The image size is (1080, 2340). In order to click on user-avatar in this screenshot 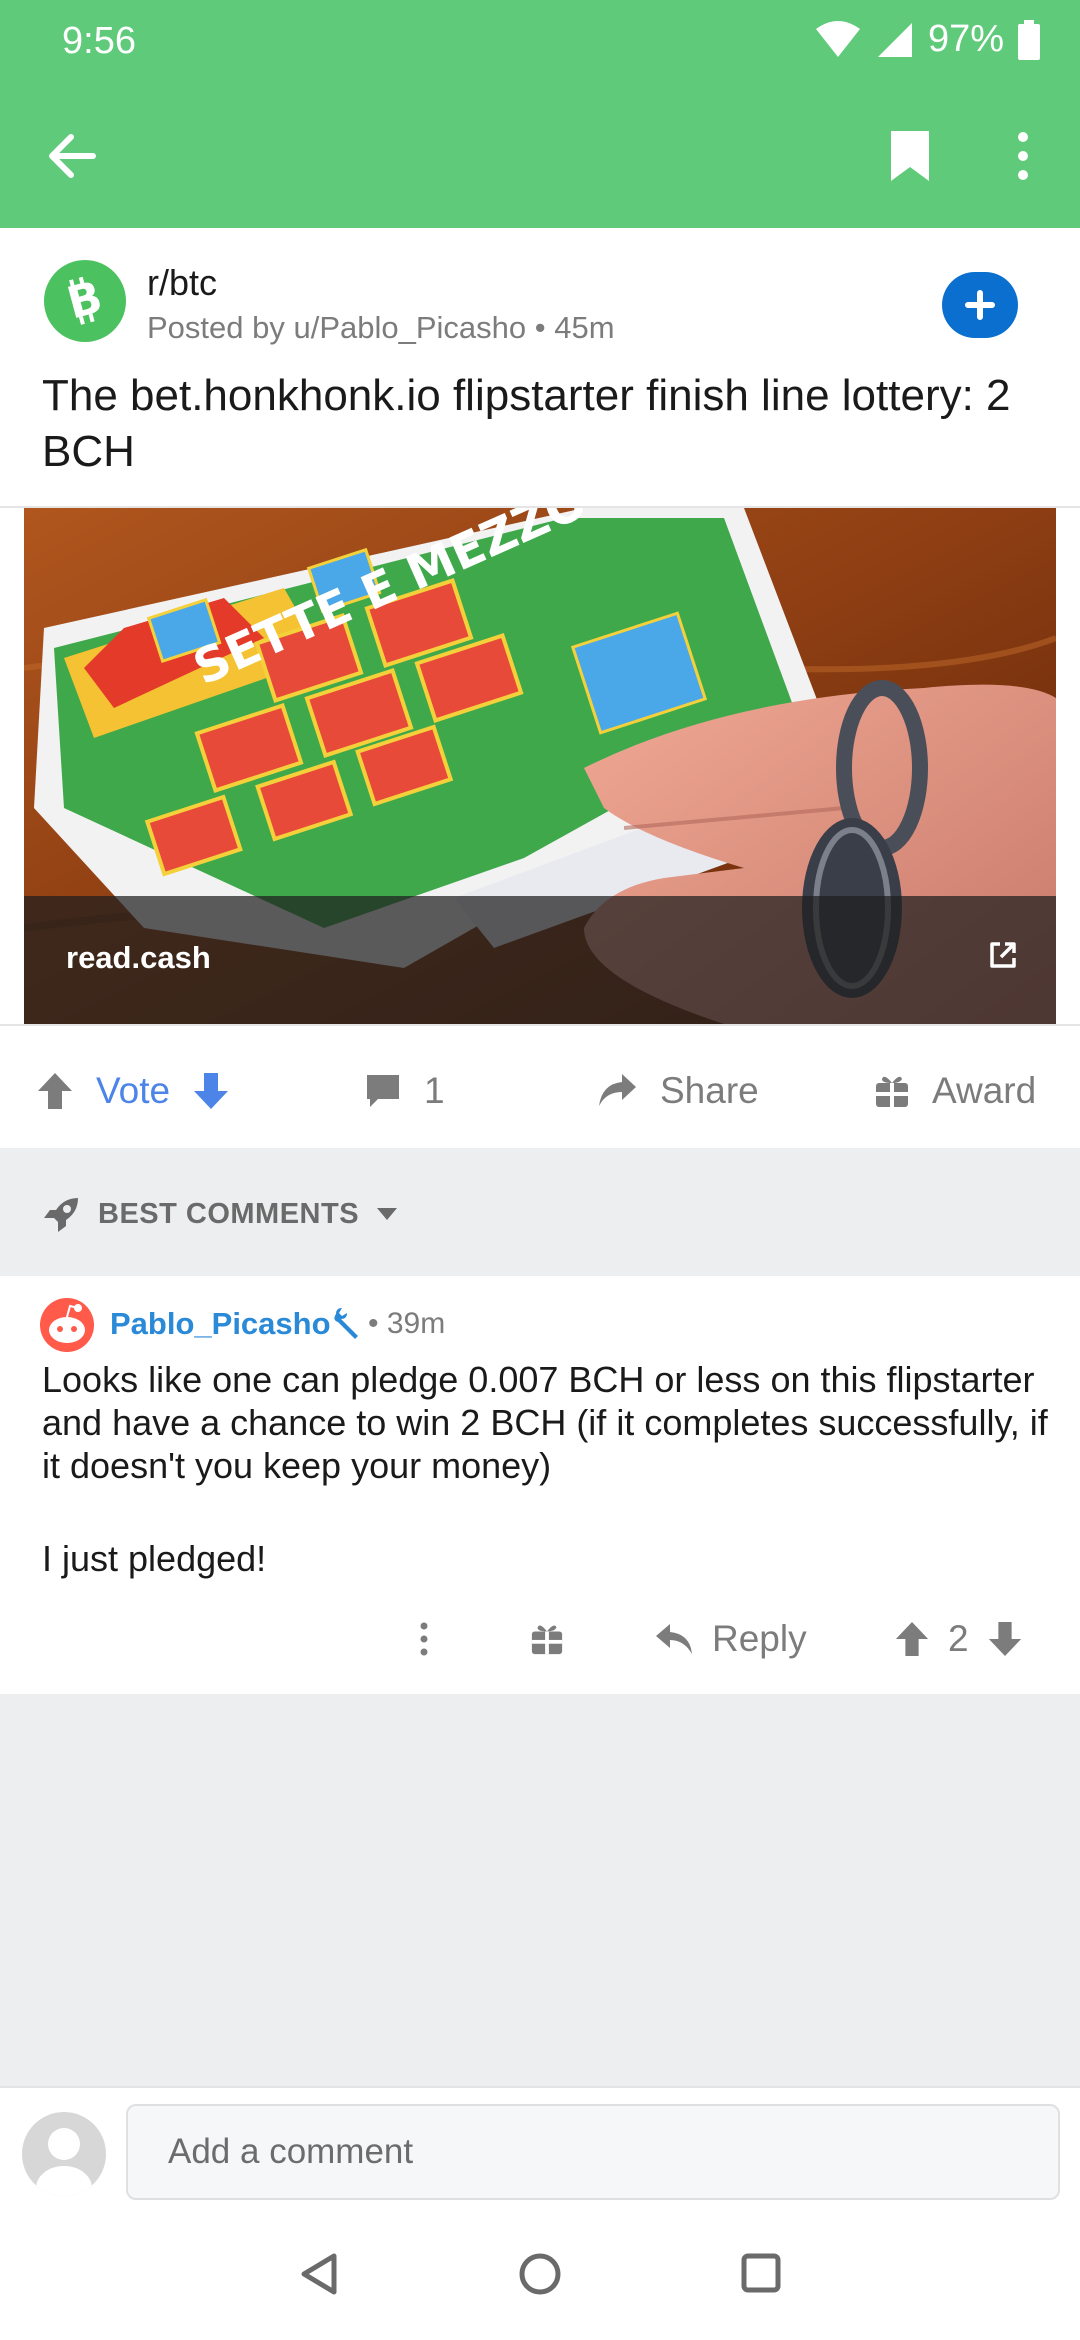, I will do `click(64, 2154)`.